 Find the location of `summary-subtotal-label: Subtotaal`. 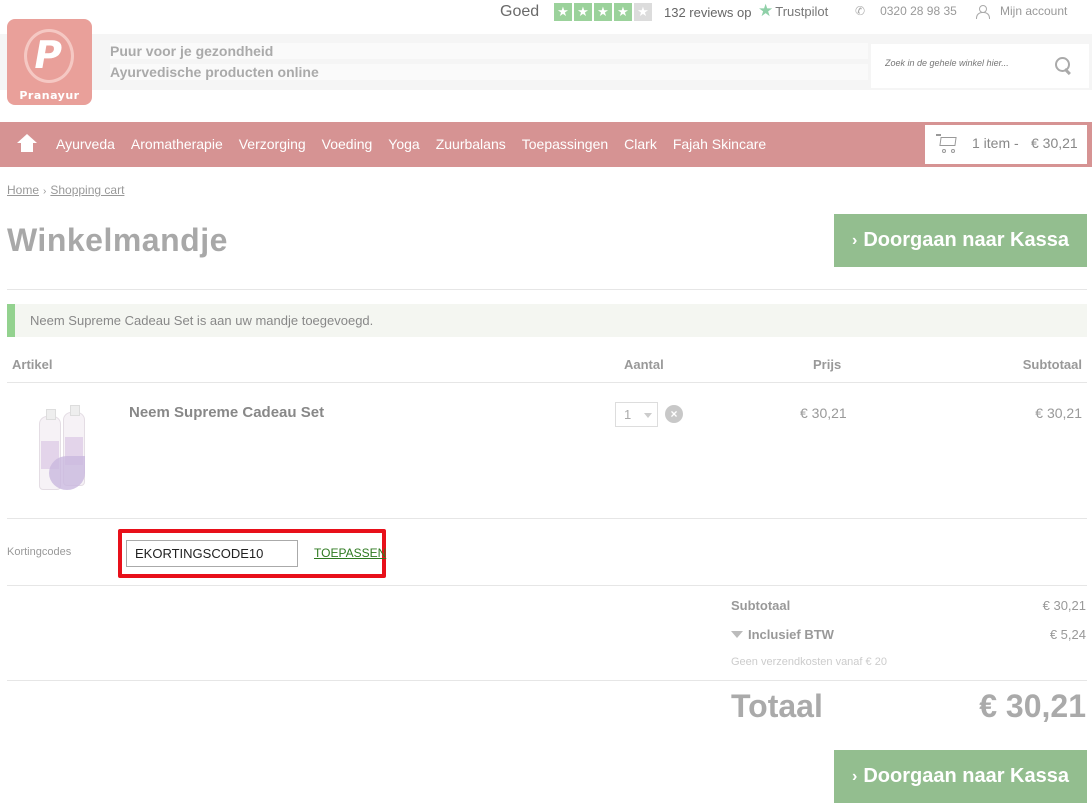

summary-subtotal-label: Subtotaal is located at coordinates (761, 605).